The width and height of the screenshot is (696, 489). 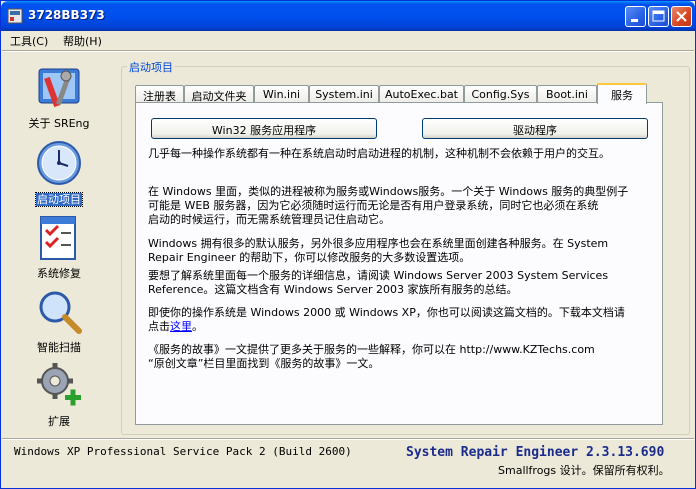 I want to click on sidebar-item-startup: 启动项目, so click(x=59, y=172).